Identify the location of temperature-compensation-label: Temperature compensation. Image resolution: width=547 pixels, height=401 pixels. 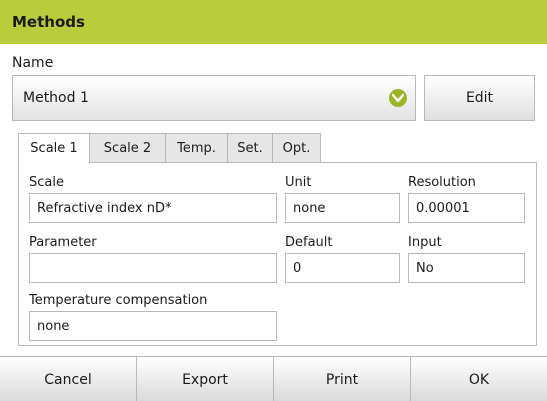
(118, 300).